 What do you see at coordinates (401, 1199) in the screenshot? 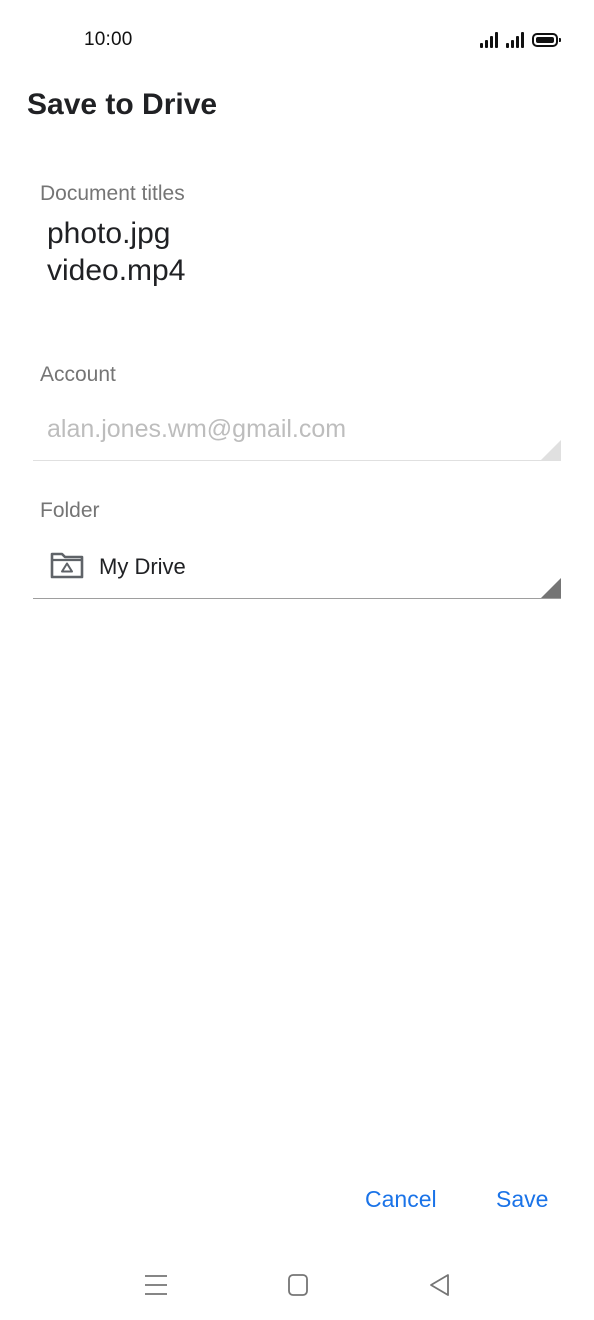
I see `cancel-button: Cancel` at bounding box center [401, 1199].